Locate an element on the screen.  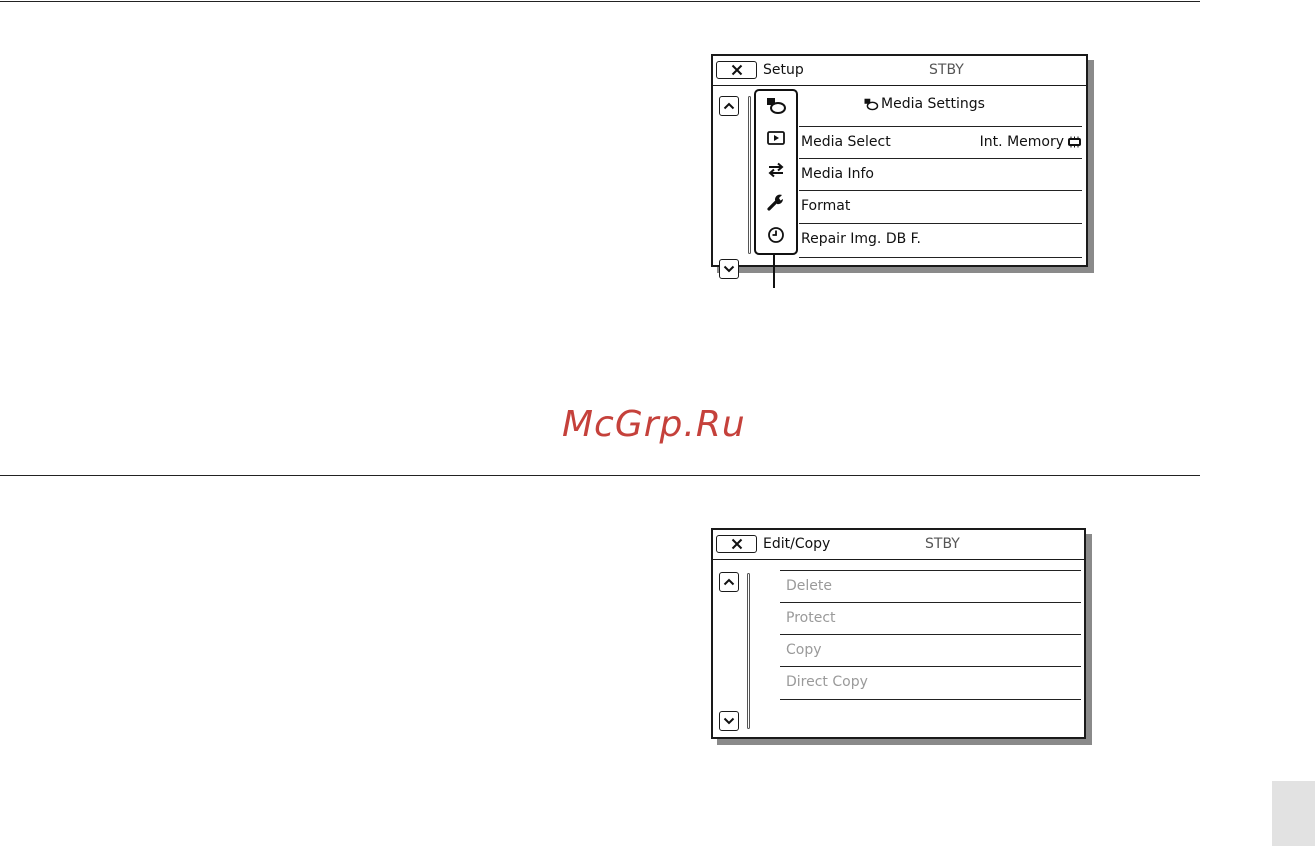
media-select-value: Int. Memory is located at coordinates (1021, 142).